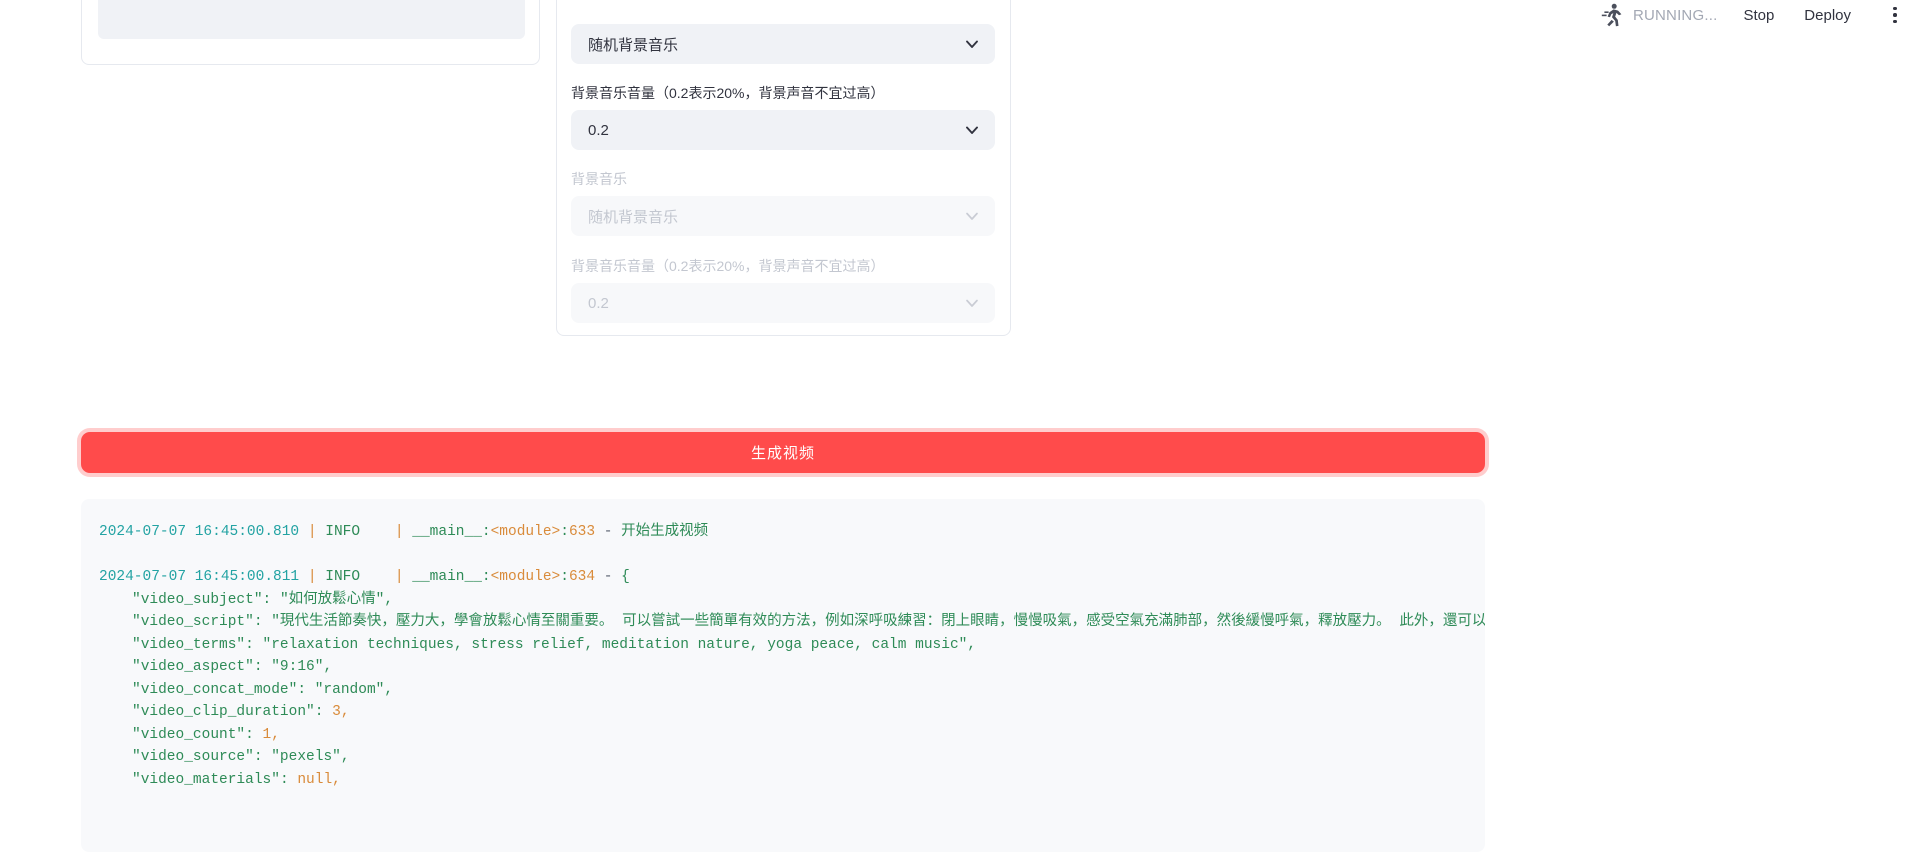  What do you see at coordinates (783, 44) in the screenshot?
I see `bgm-select: 随机背景音乐` at bounding box center [783, 44].